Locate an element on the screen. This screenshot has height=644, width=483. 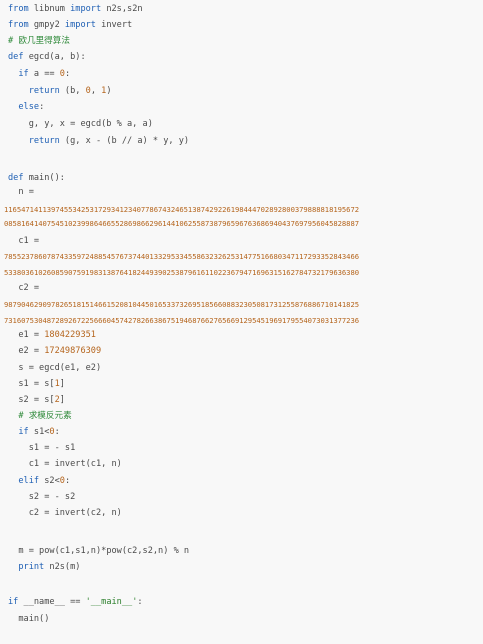
code-line: e1 = 1804229351 is located at coordinates (52, 335).